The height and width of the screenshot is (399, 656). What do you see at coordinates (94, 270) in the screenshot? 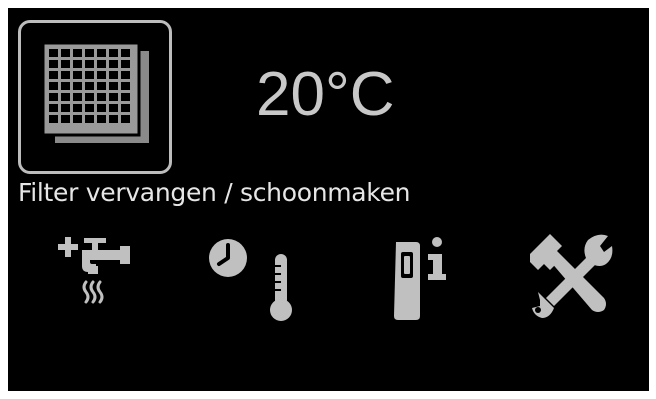
I see `hot-water-tap-icon` at bounding box center [94, 270].